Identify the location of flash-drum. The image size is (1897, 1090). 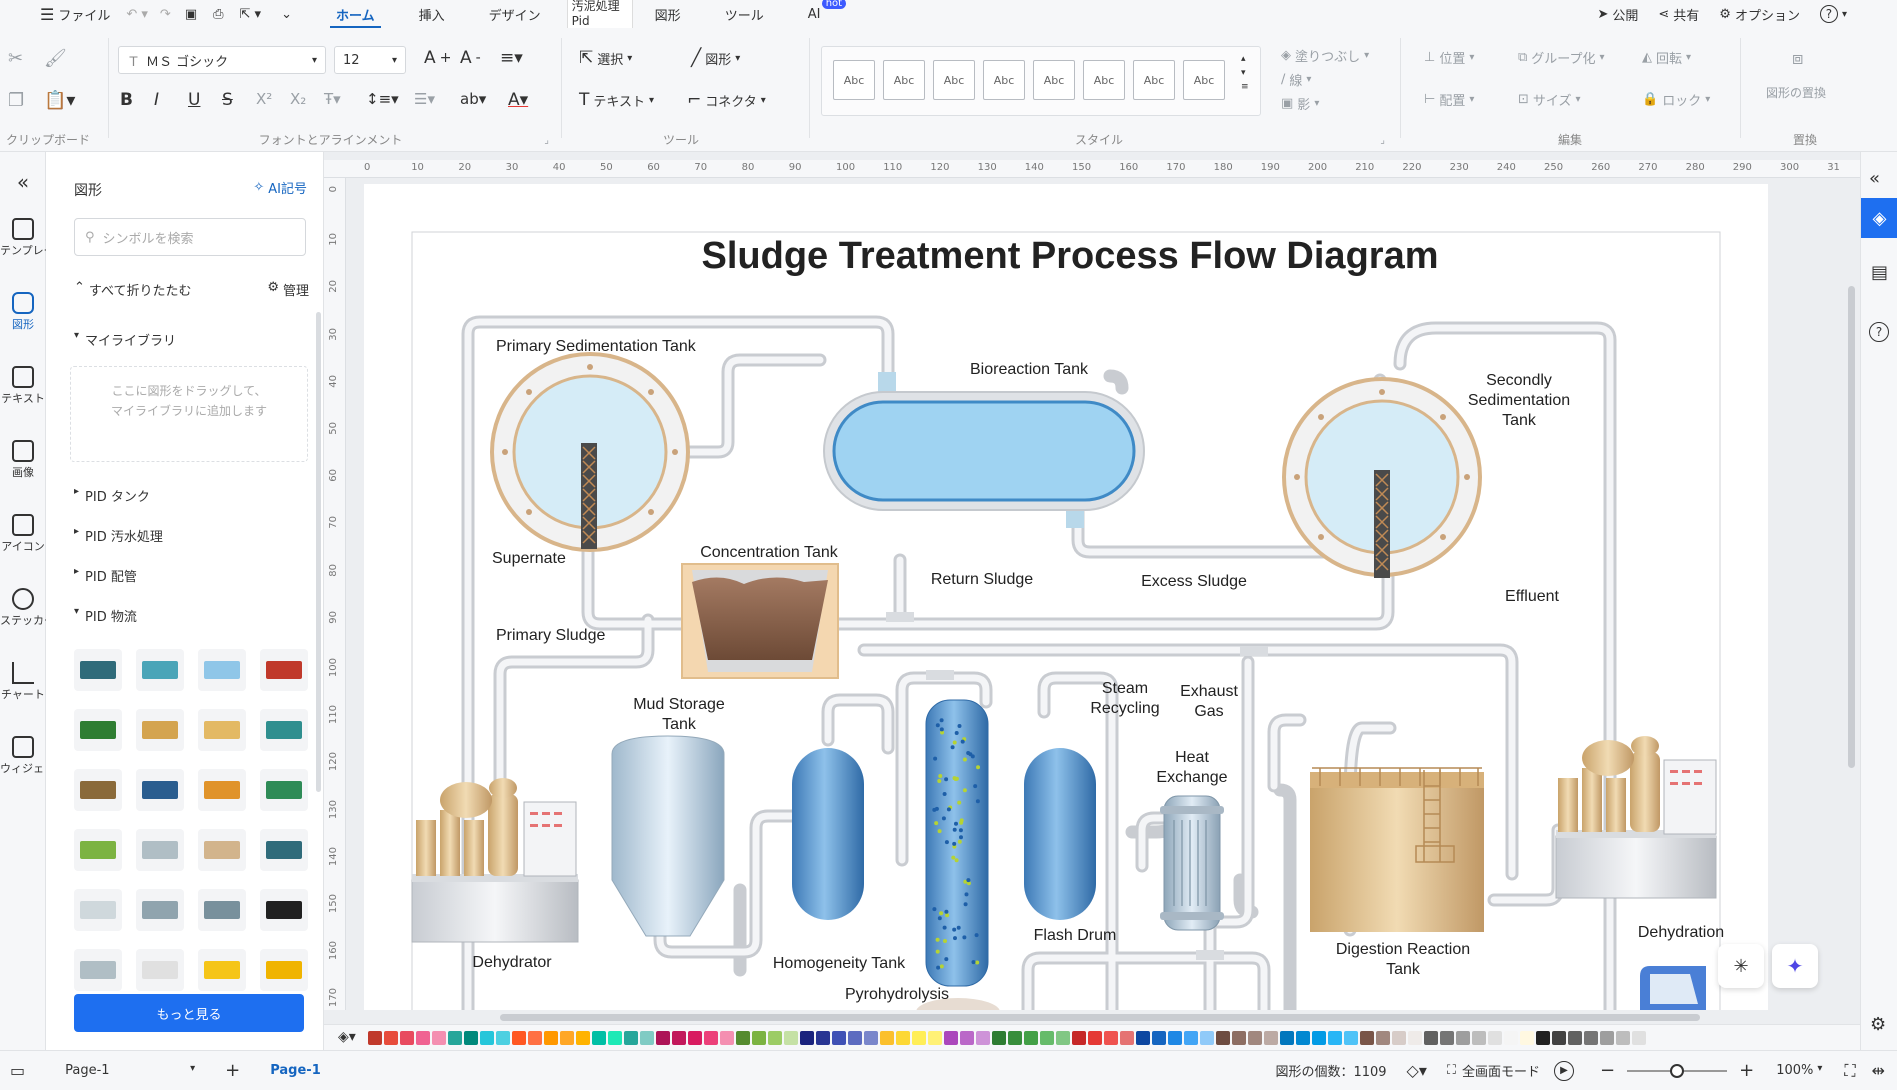
(1060, 834).